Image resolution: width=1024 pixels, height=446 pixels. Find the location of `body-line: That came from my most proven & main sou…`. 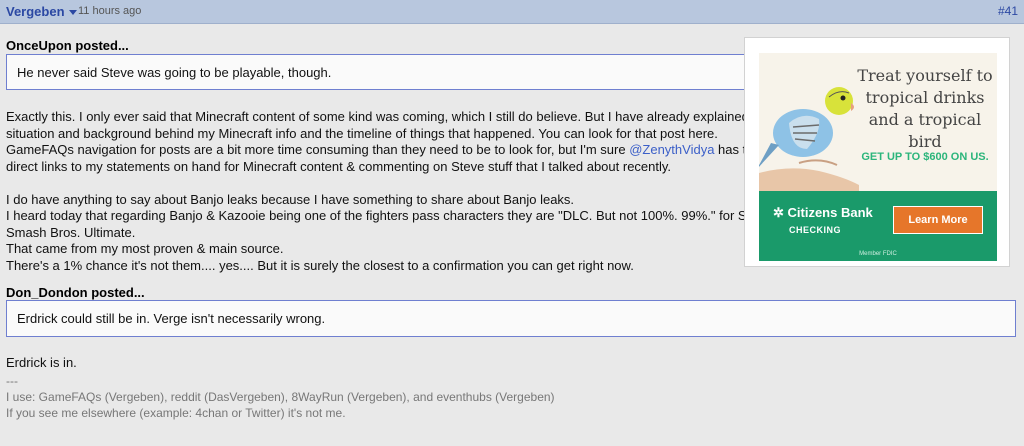

body-line: That came from my most proven & main sou… is located at coordinates (145, 248).